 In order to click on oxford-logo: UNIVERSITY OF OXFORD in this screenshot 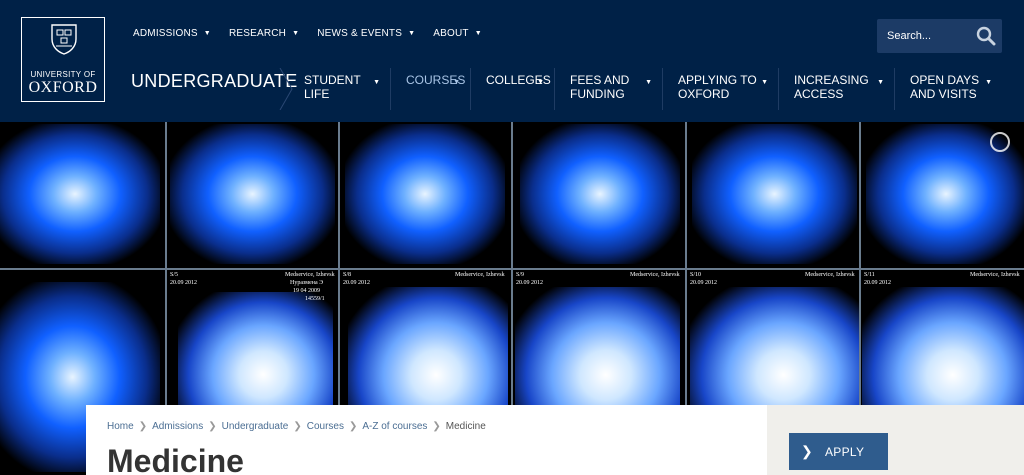, I will do `click(63, 59)`.